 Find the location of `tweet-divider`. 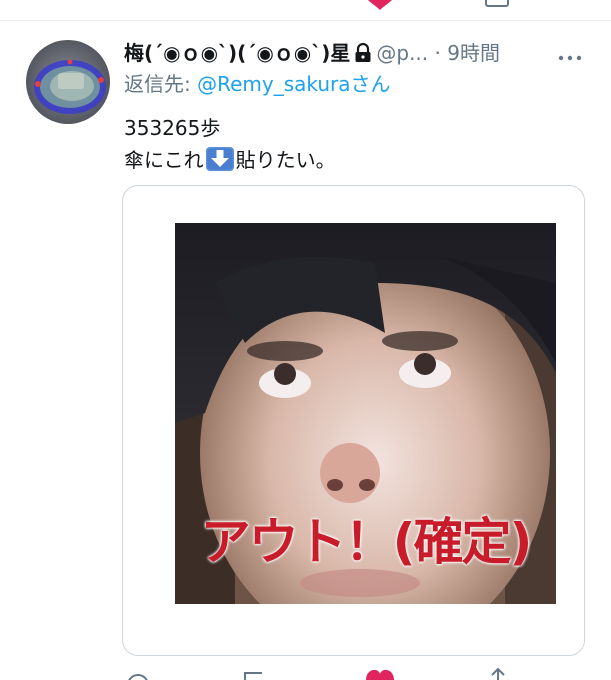

tweet-divider is located at coordinates (305, 20).